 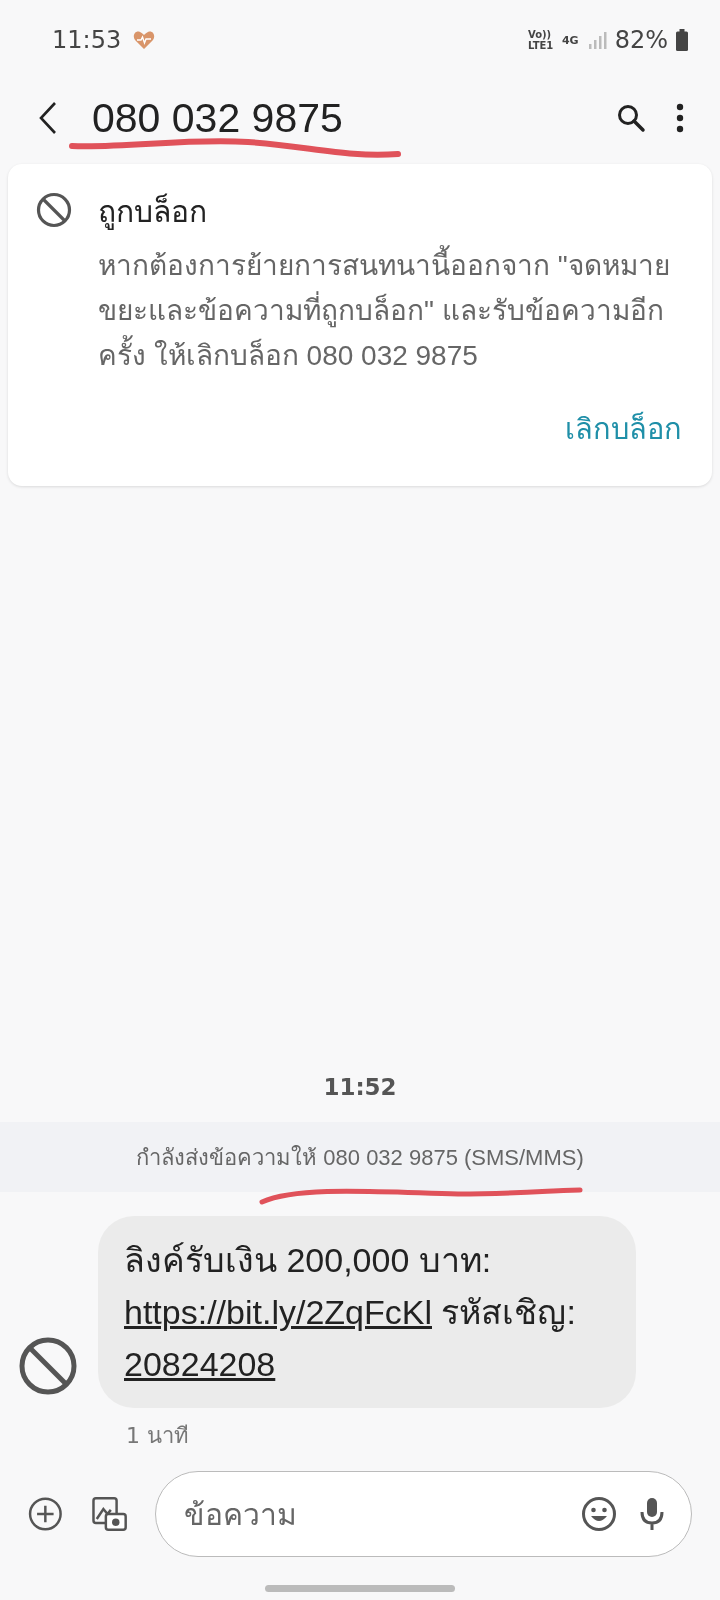 I want to click on microphone-icon, so click(x=652, y=1514).